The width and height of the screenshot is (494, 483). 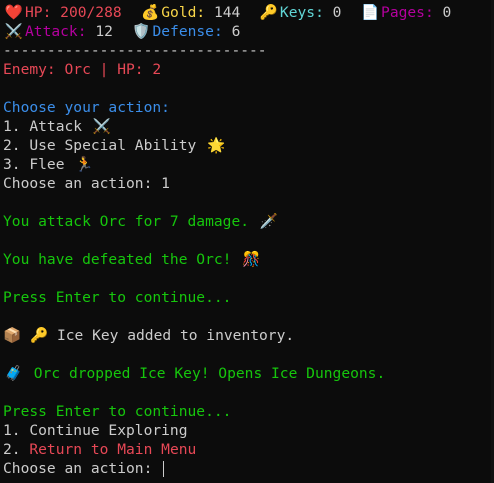 I want to click on gold-value: 144, so click(x=227, y=12).